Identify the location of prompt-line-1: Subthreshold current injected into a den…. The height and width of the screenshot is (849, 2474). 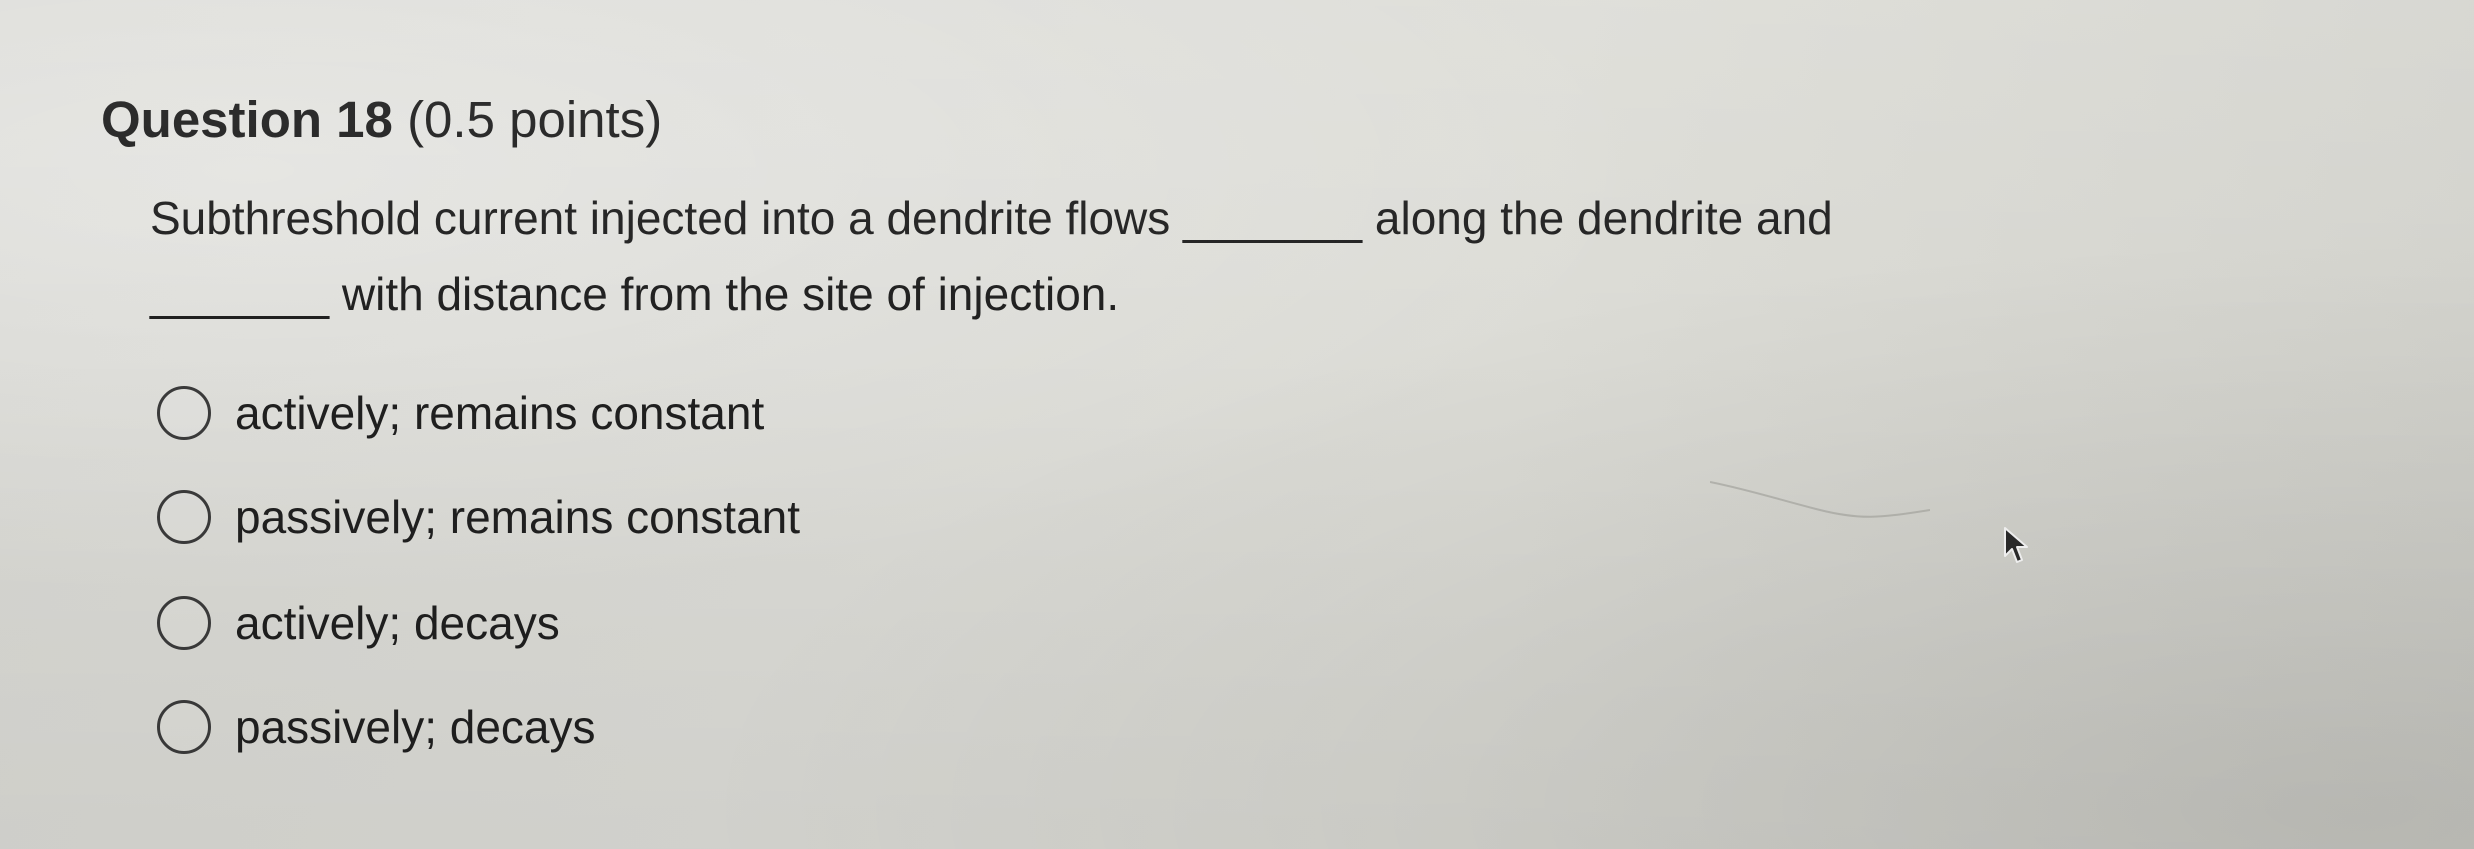
(1080, 218).